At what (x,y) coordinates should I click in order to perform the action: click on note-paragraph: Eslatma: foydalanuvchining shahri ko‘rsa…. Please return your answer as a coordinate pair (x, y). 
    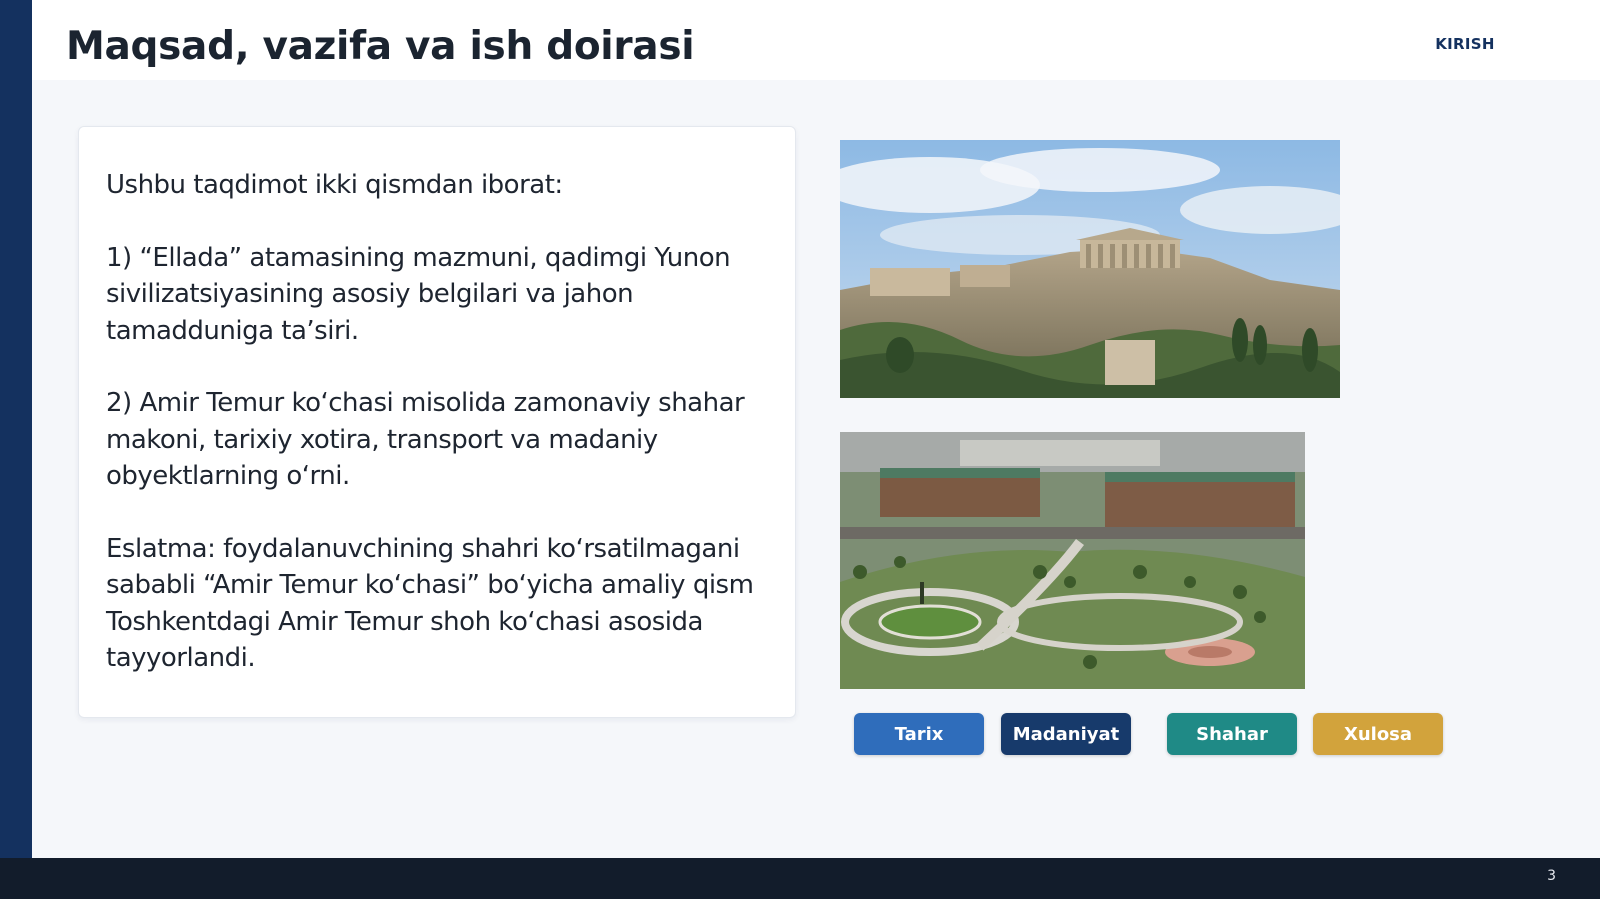
    Looking at the image, I should click on (430, 603).